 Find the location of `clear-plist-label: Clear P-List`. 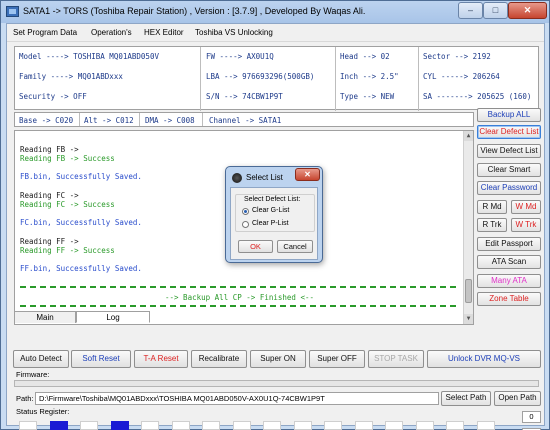

clear-plist-label: Clear P-List is located at coordinates (270, 223).